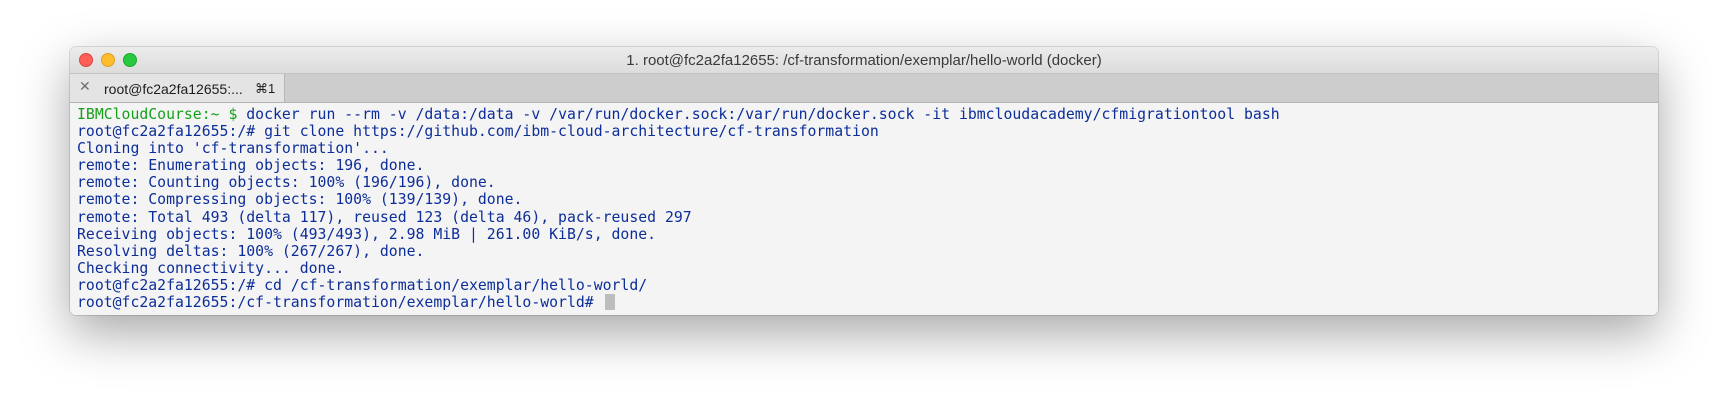  What do you see at coordinates (609, 302) in the screenshot?
I see `text-cursor` at bounding box center [609, 302].